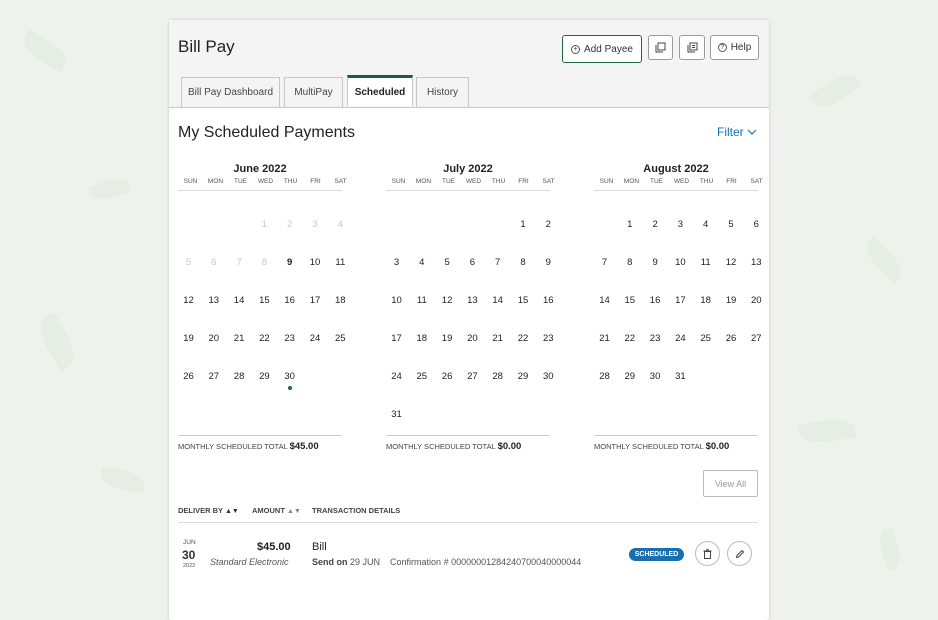 This screenshot has width=938, height=620. What do you see at coordinates (380, 90) in the screenshot?
I see `tab-scheduled: Scheduled` at bounding box center [380, 90].